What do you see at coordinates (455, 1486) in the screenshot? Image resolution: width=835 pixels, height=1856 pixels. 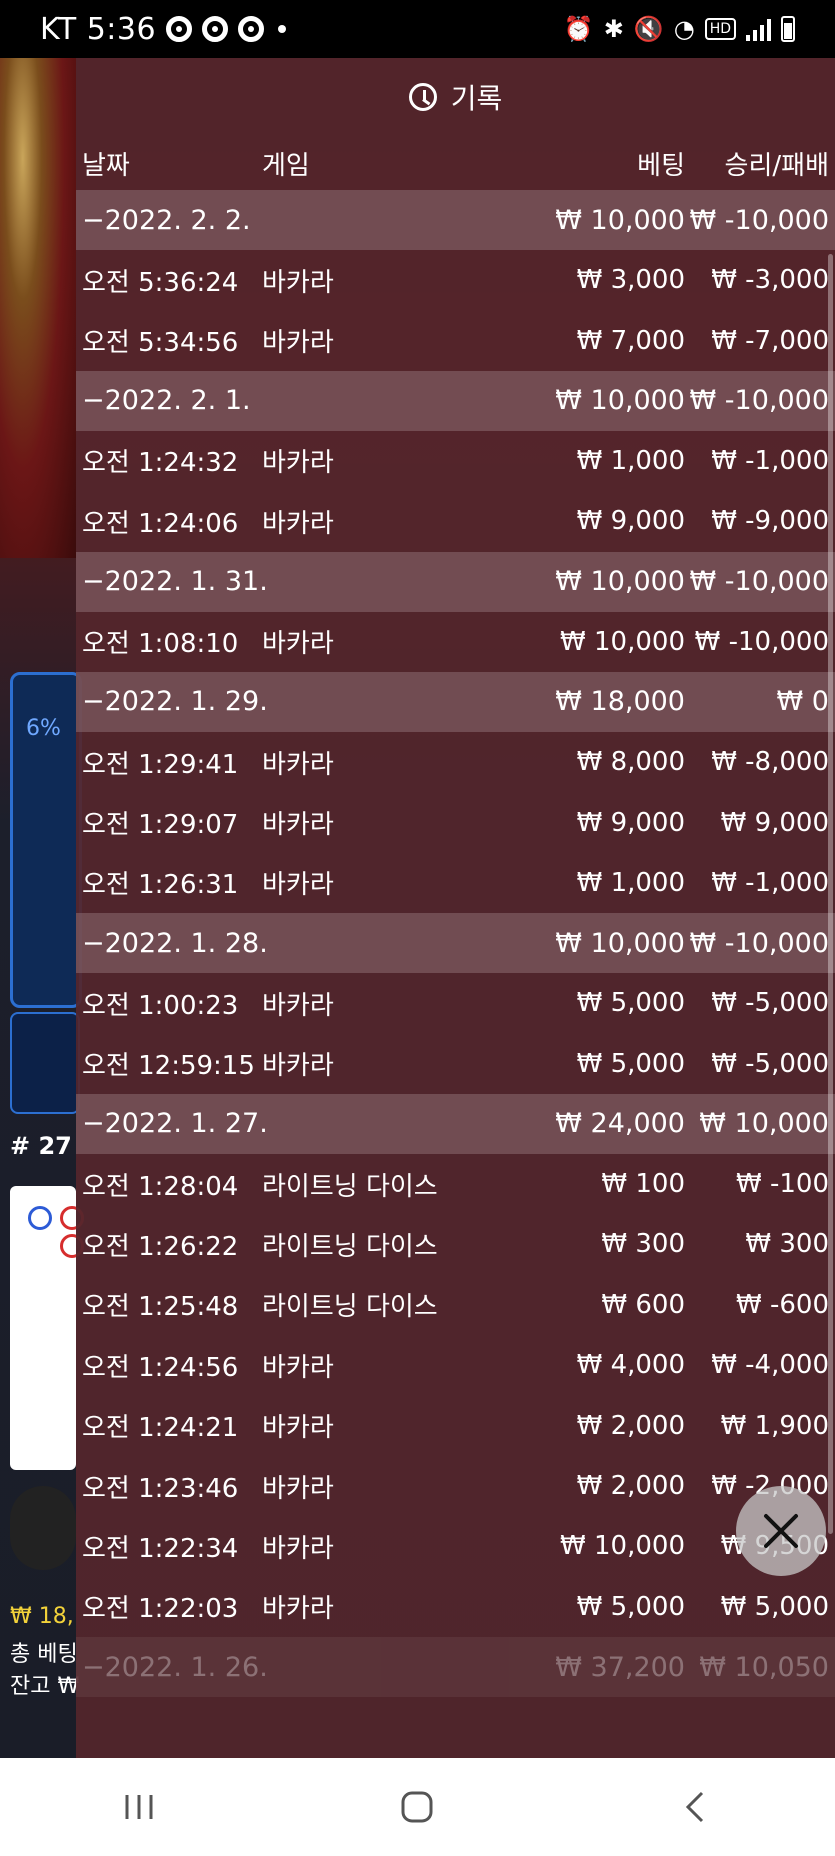 I see `history-row: 오전 1:23:46 바카라 ₩ 2,000 ₩ -2,000` at bounding box center [455, 1486].